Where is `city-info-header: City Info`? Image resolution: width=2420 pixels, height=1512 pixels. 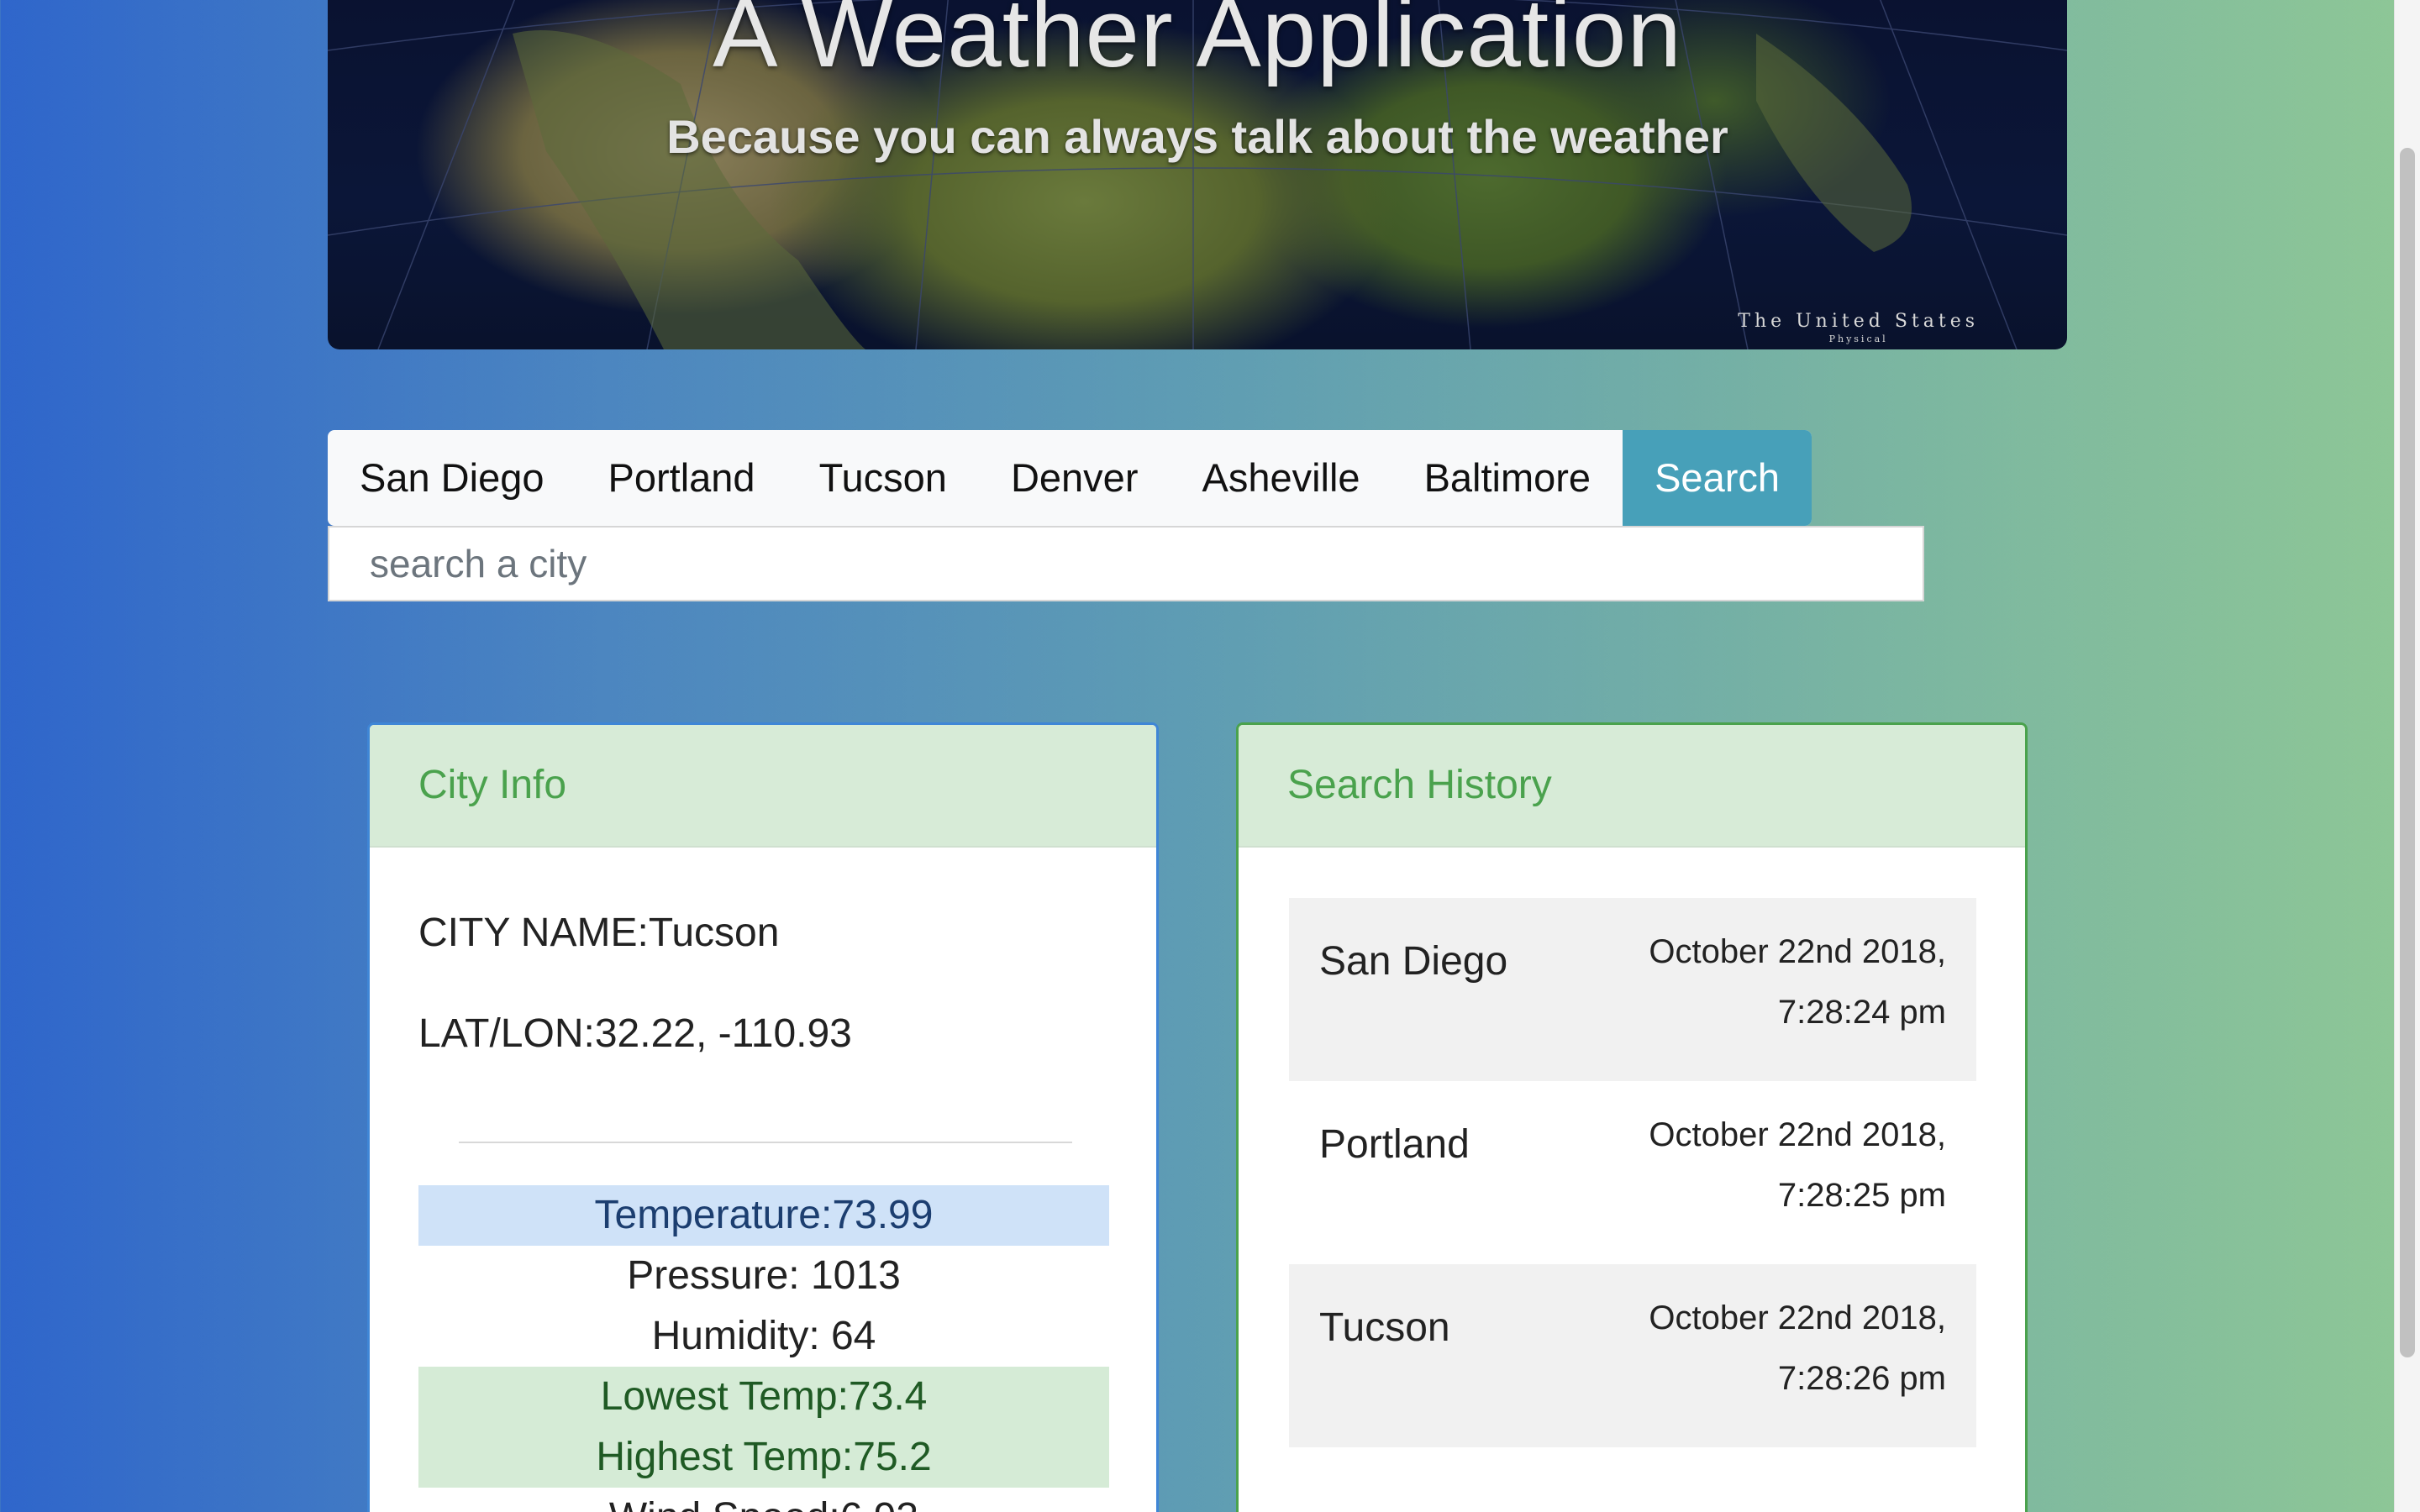 city-info-header: City Info is located at coordinates (763, 786).